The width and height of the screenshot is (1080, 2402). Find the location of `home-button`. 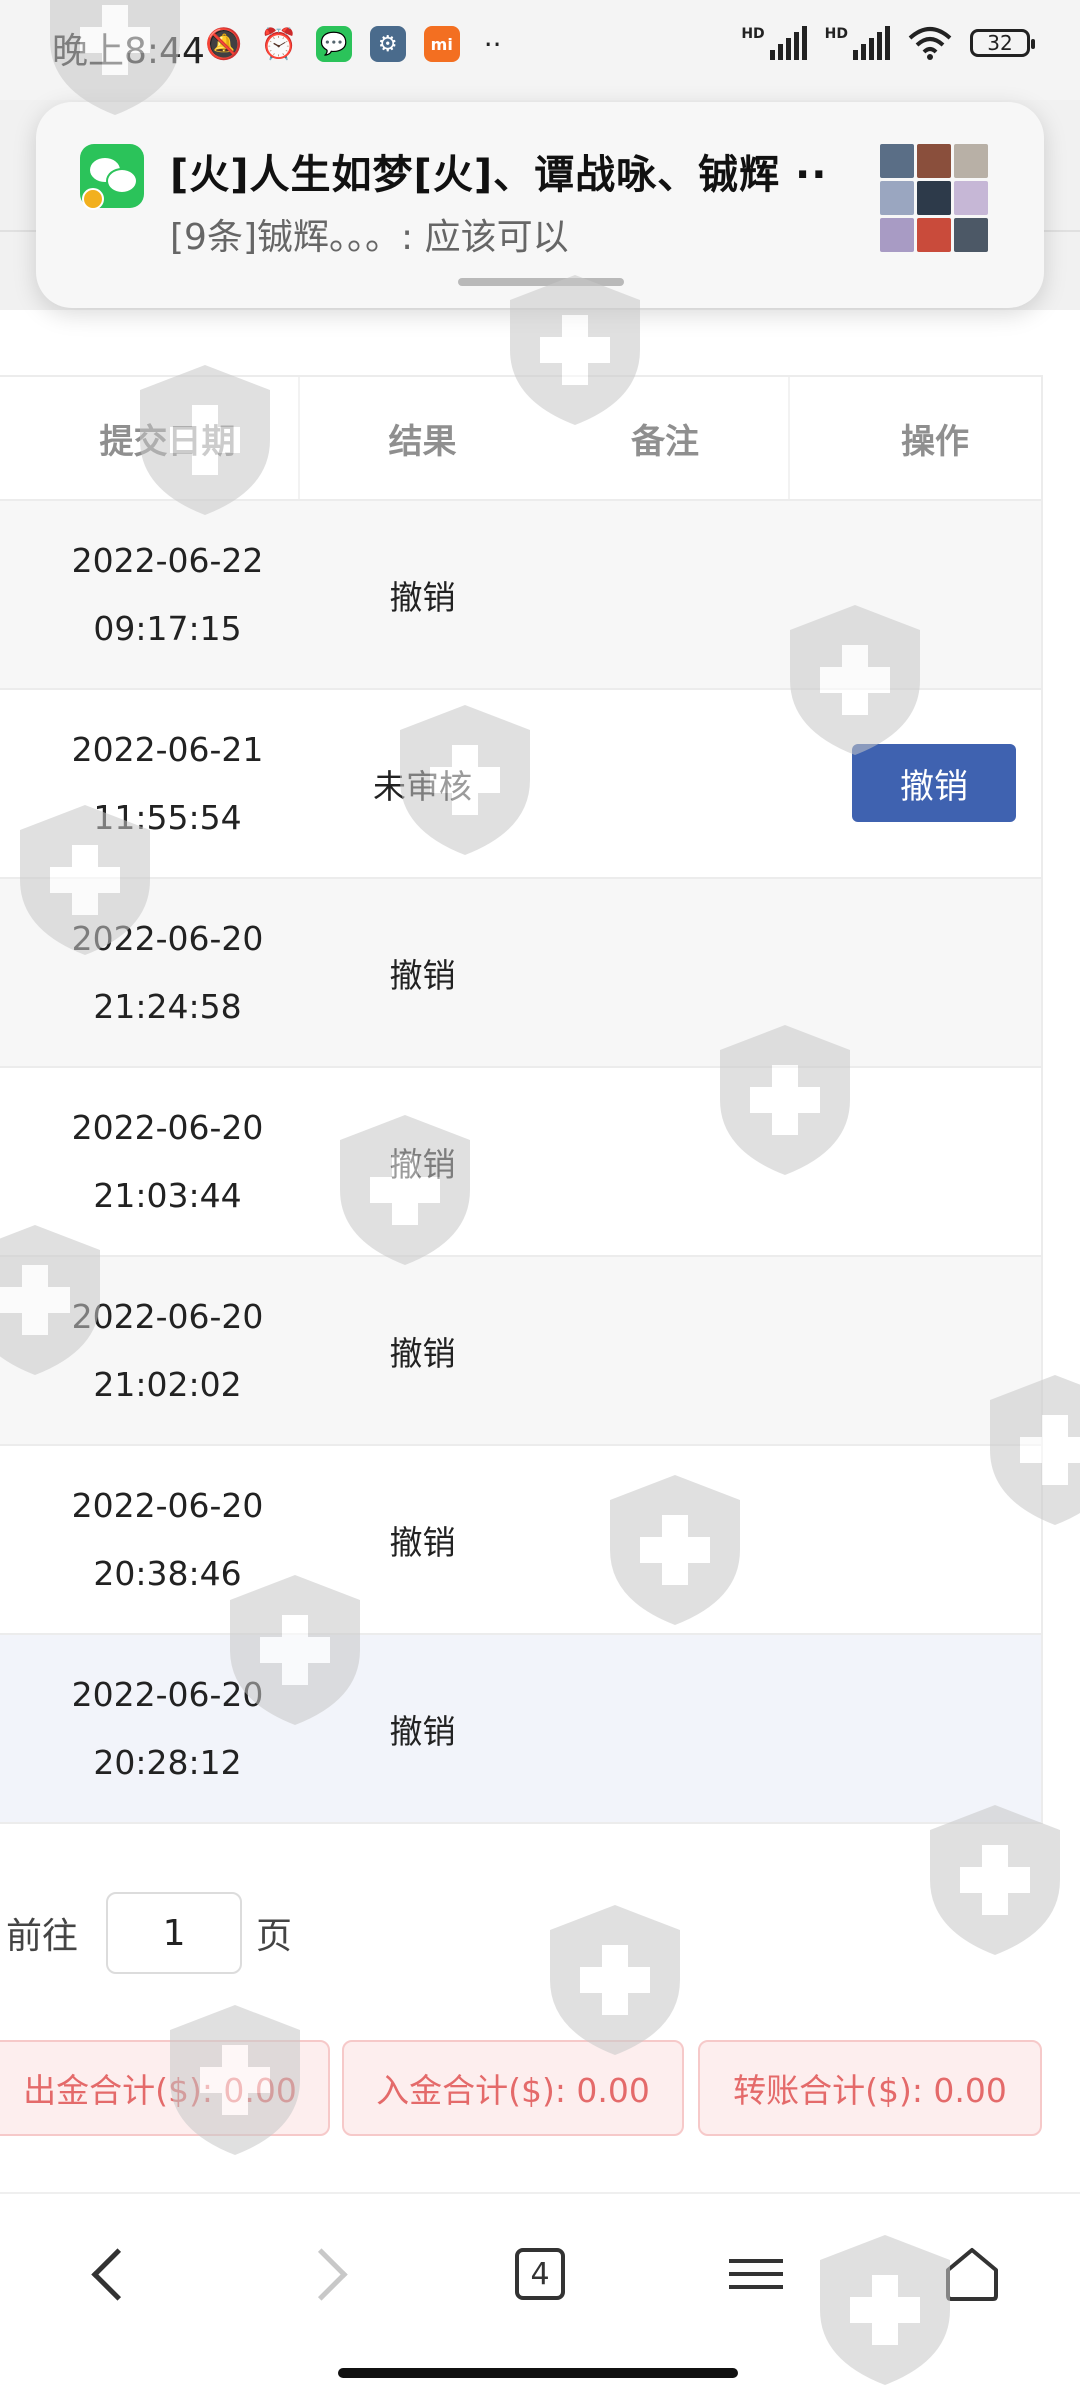

home-button is located at coordinates (972, 2274).